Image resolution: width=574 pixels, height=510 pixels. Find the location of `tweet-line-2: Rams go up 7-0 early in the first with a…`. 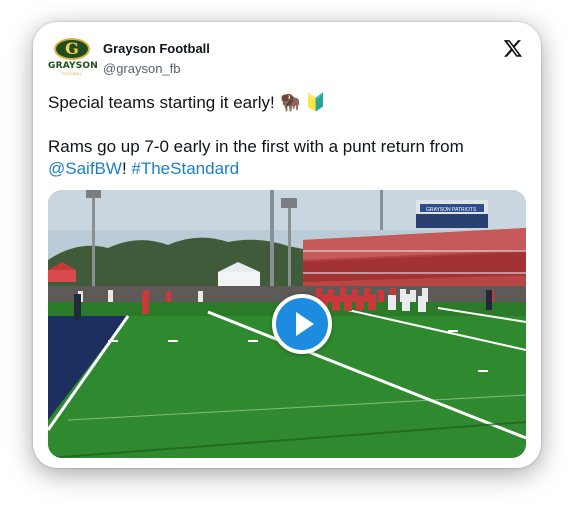

tweet-line-2: Rams go up 7-0 early in the first with a… is located at coordinates (287, 158).